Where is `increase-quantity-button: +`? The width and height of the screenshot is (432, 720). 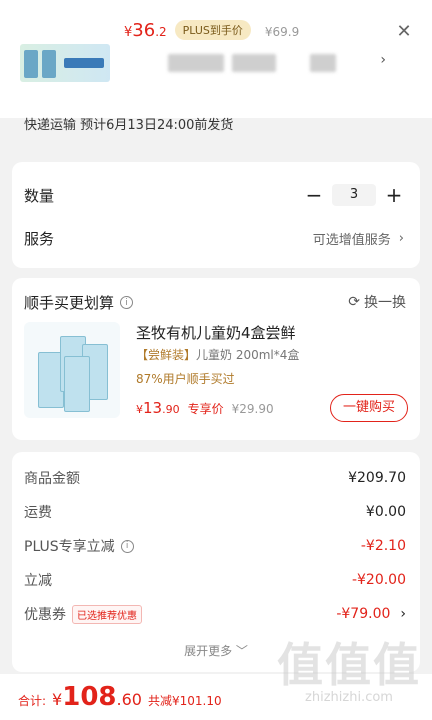 increase-quantity-button: + is located at coordinates (394, 195).